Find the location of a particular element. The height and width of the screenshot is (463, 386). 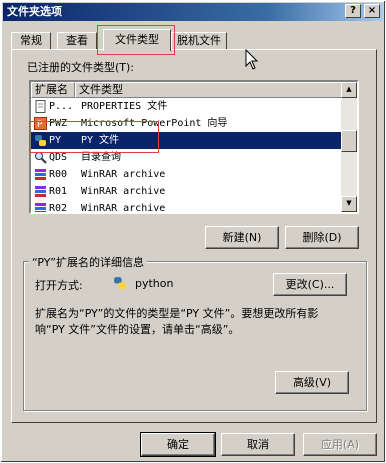

ok-button: 确定 is located at coordinates (178, 444).